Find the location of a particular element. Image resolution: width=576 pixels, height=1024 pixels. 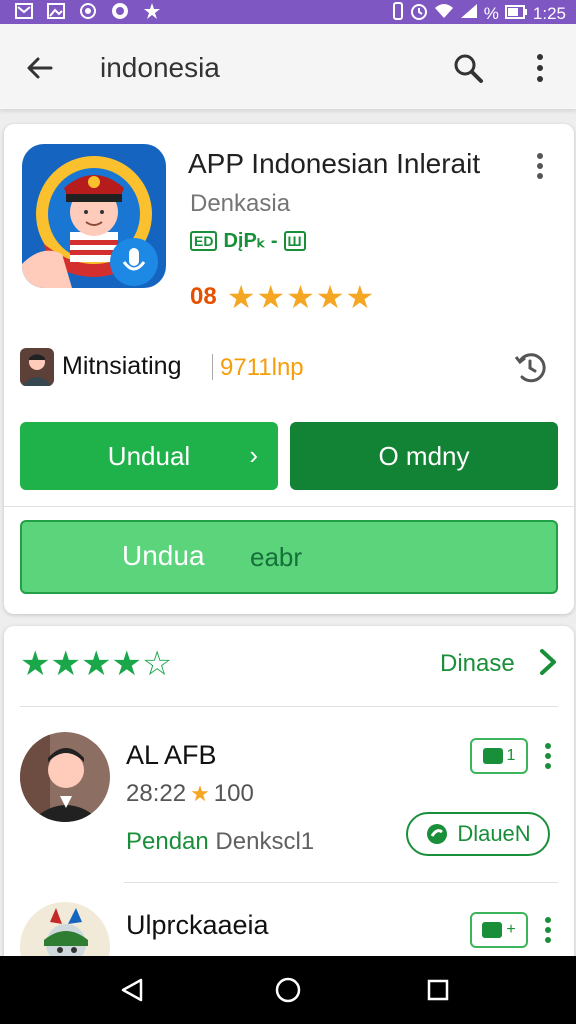

review-badge: + is located at coordinates (499, 930).